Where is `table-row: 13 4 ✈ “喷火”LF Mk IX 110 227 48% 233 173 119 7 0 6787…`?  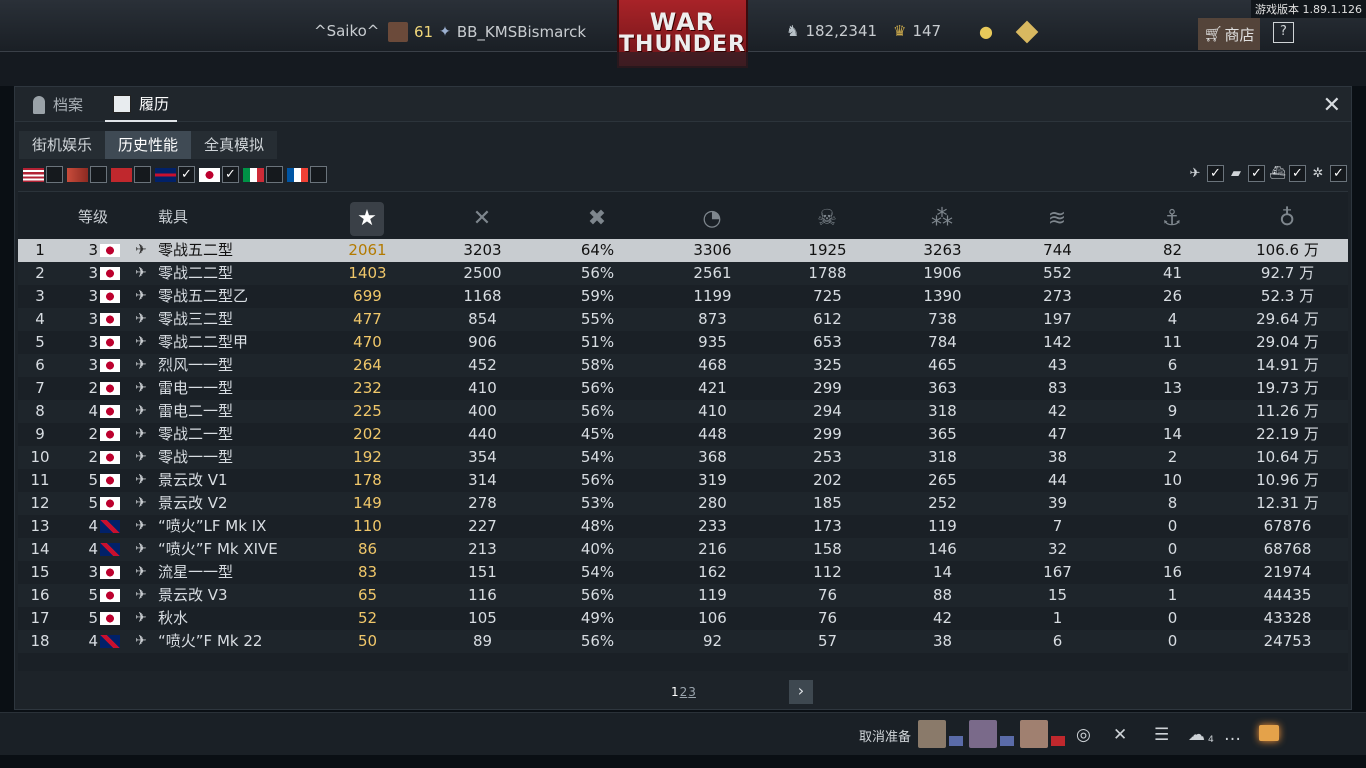 table-row: 13 4 ✈ “喷火”LF Mk IX 110 227 48% 233 173 119 7 0 6787… is located at coordinates (683, 526).